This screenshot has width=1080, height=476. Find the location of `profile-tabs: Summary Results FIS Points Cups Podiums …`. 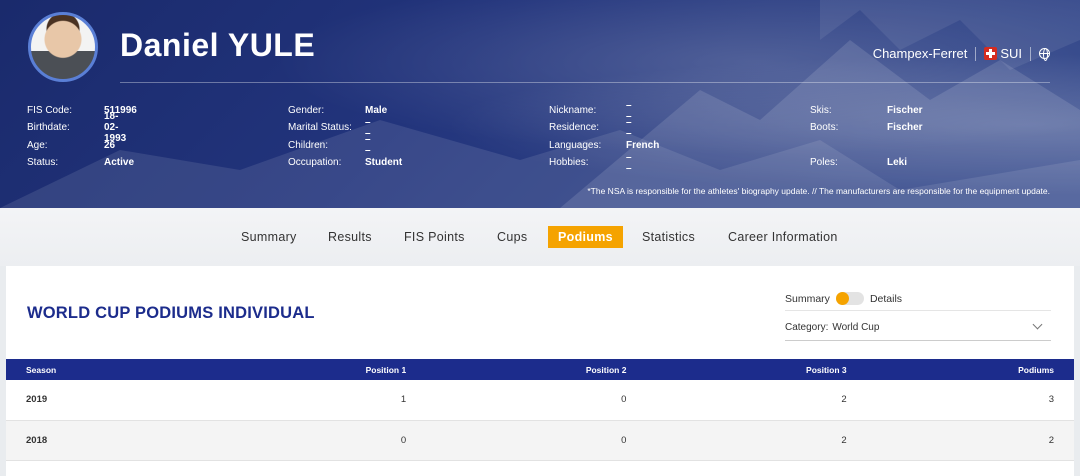

profile-tabs: Summary Results FIS Points Cups Podiums … is located at coordinates (540, 237).